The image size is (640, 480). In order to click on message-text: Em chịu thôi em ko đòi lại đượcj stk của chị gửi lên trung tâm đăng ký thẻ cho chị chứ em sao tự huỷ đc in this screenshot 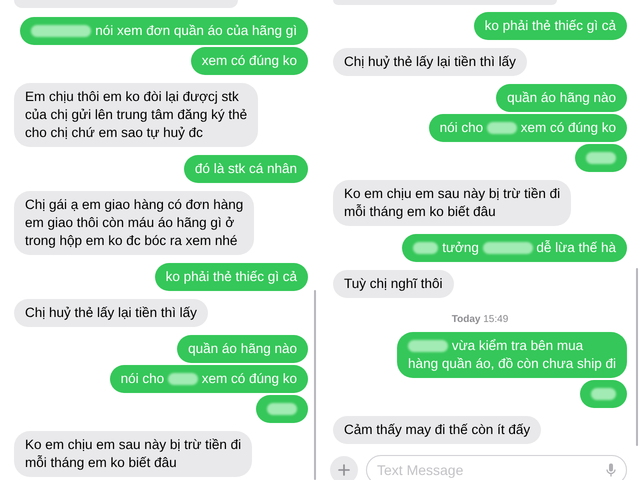, I will do `click(136, 115)`.